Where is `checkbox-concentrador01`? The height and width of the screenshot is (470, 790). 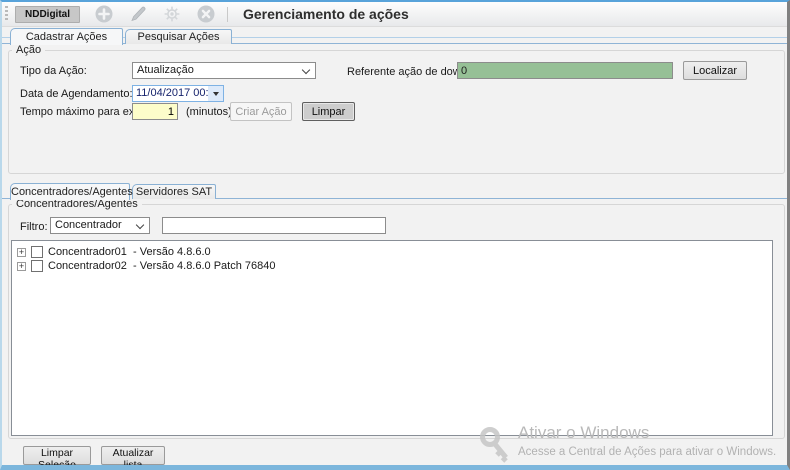
checkbox-concentrador01 is located at coordinates (37, 252).